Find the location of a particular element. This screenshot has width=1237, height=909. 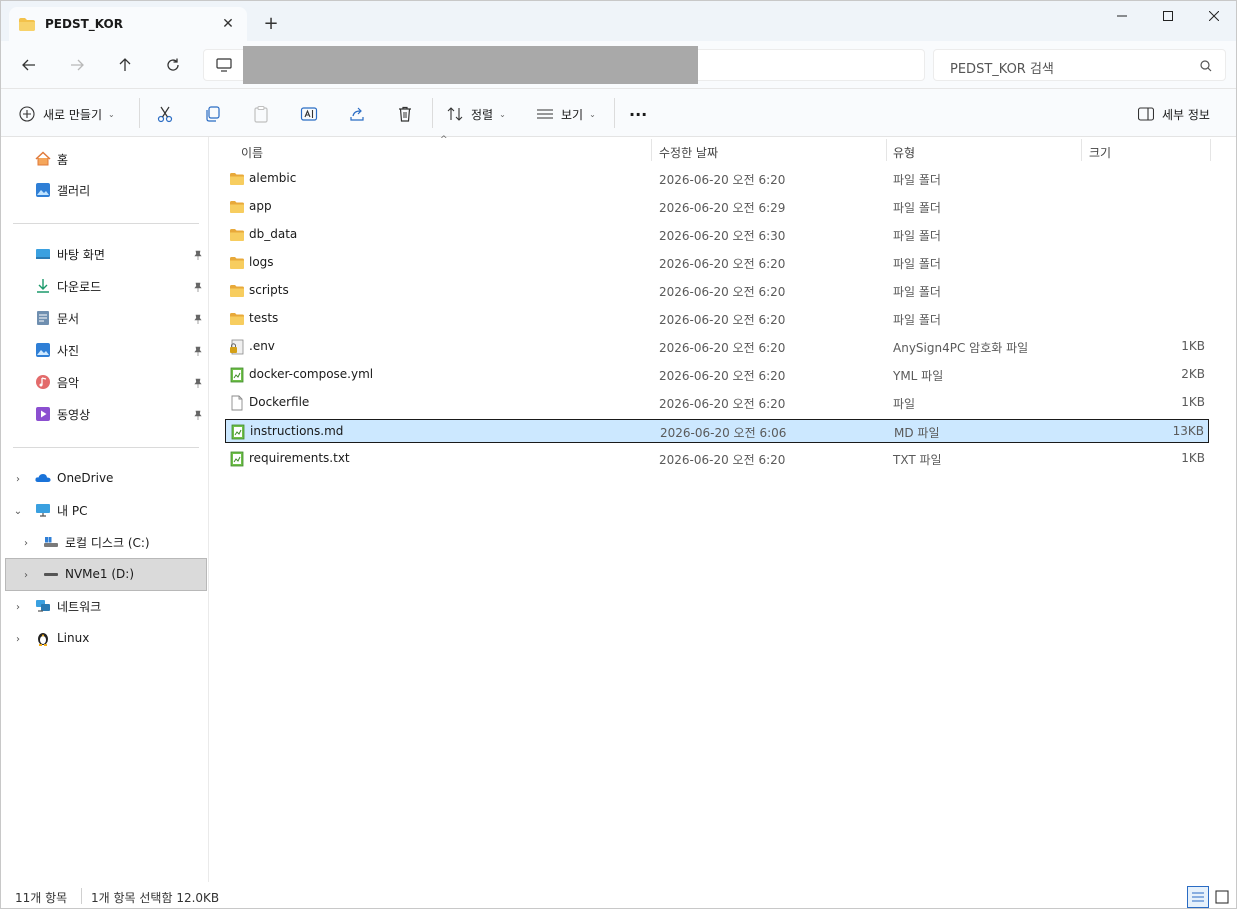

sidebar-item-drive-d: NVMe1 (D:) is located at coordinates (88, 574).